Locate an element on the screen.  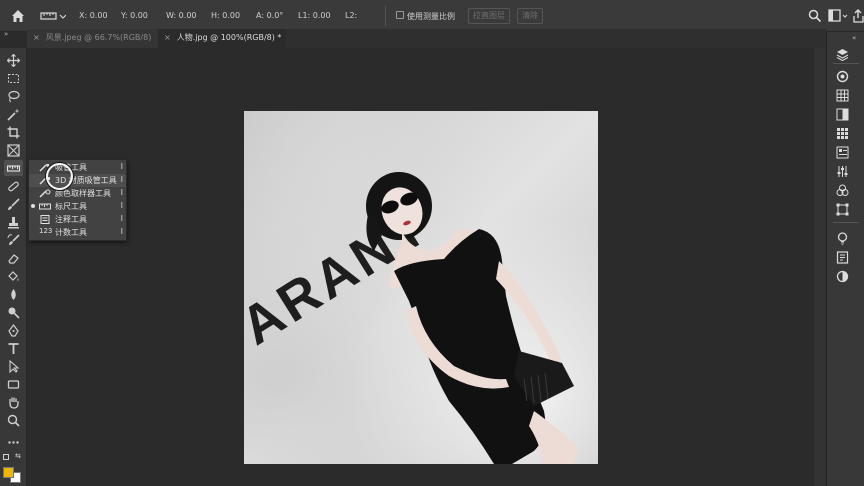
tab-landscape: × 风景.jpeg @ 66.7%(RGB/8) is located at coordinates (92, 38).